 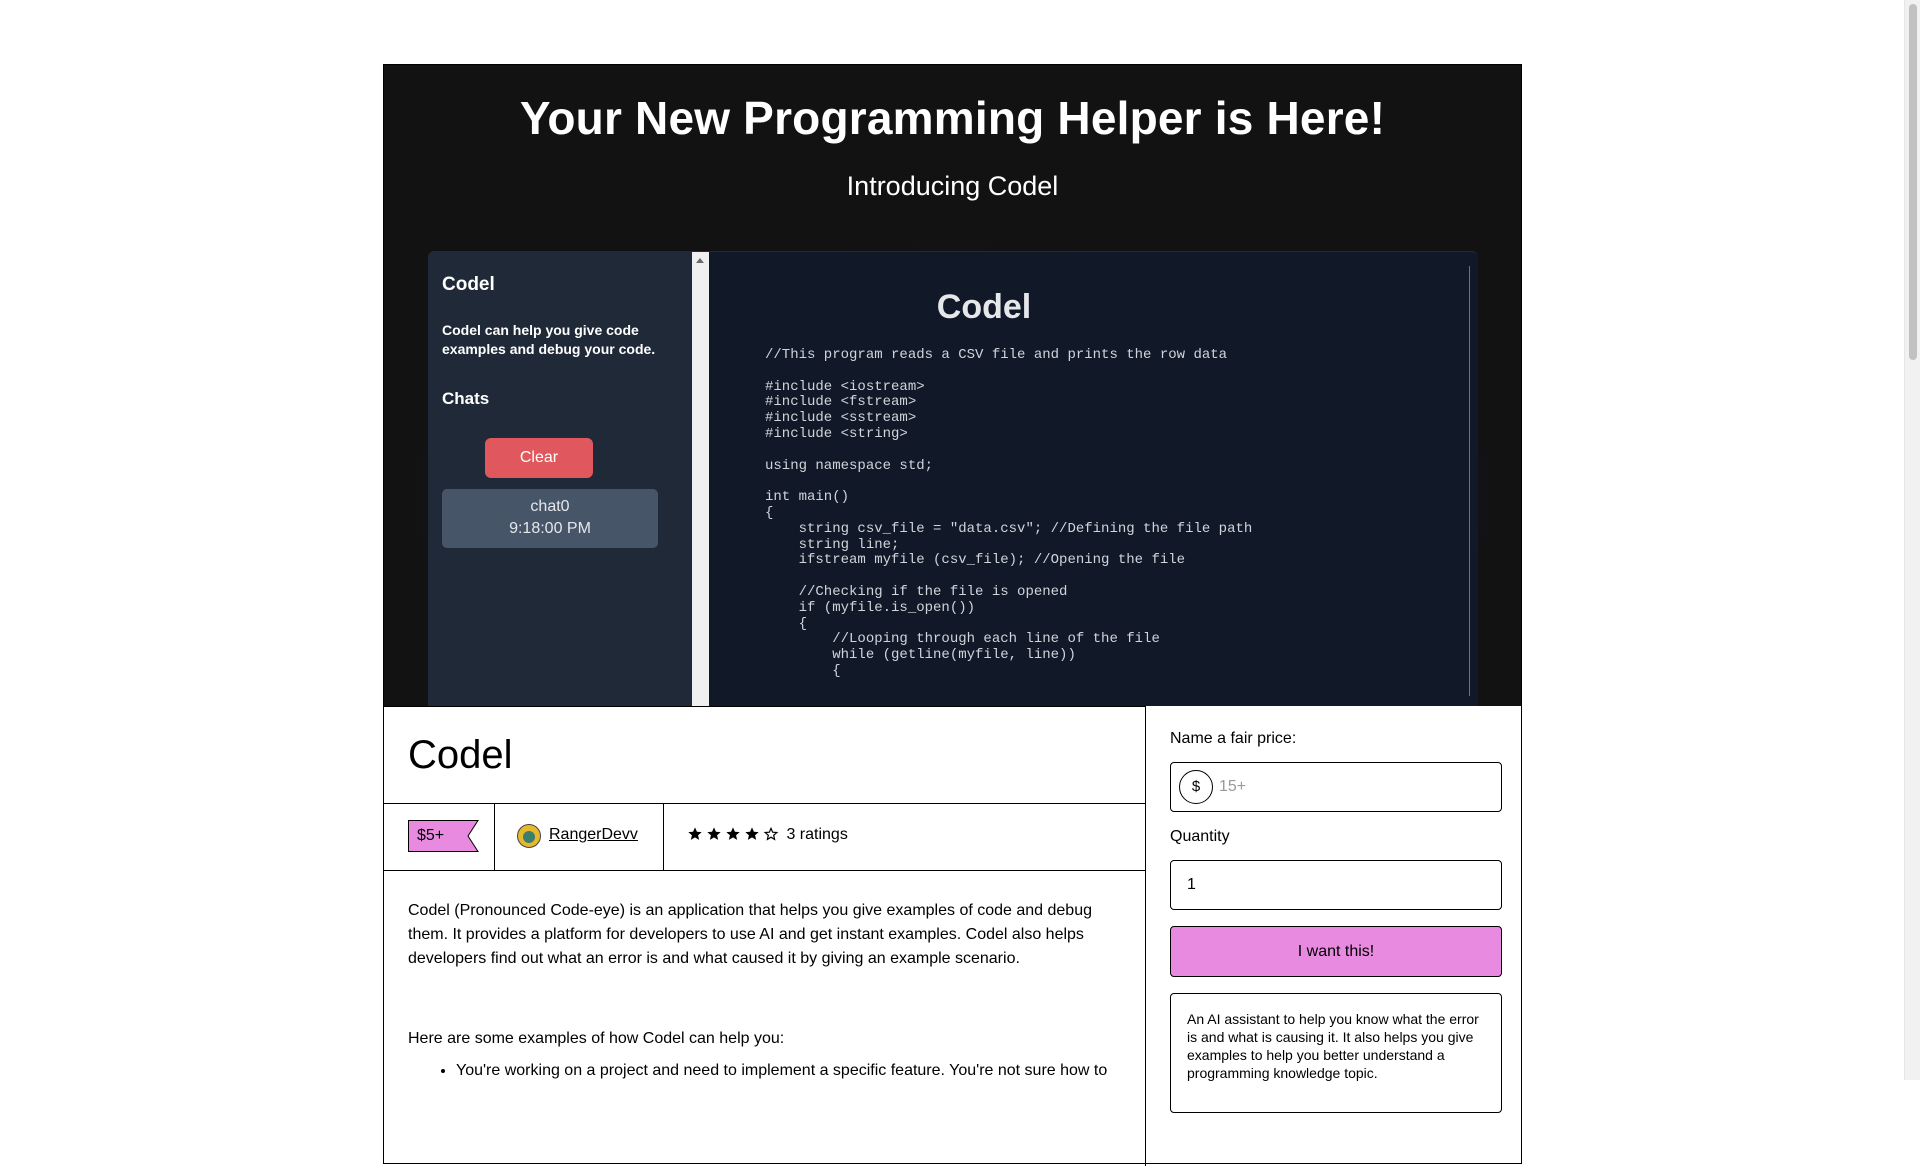 What do you see at coordinates (952, 118) in the screenshot?
I see `cover-title: Your New Programming Helper is Here!` at bounding box center [952, 118].